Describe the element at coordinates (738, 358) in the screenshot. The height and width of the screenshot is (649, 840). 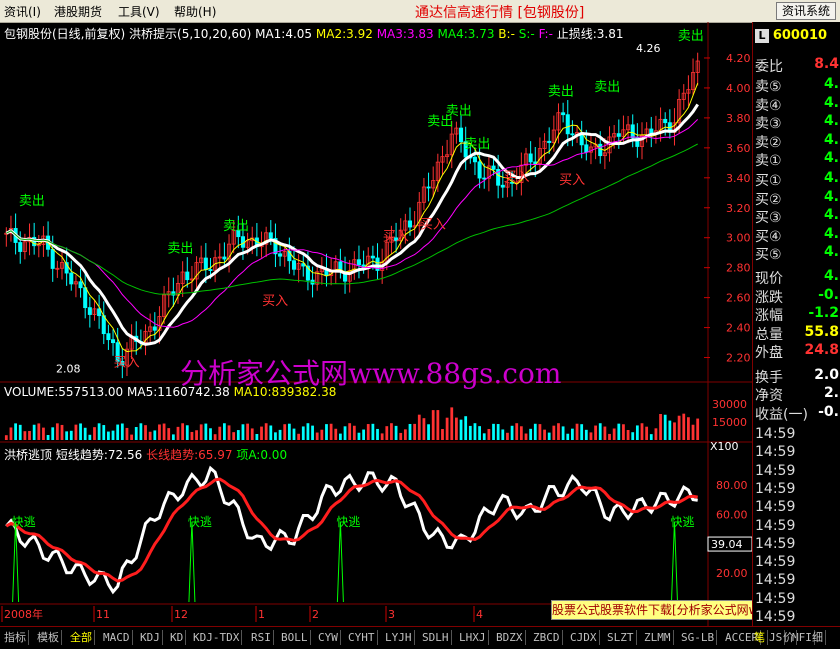
I see `price-tick-label: 2.20` at that location.